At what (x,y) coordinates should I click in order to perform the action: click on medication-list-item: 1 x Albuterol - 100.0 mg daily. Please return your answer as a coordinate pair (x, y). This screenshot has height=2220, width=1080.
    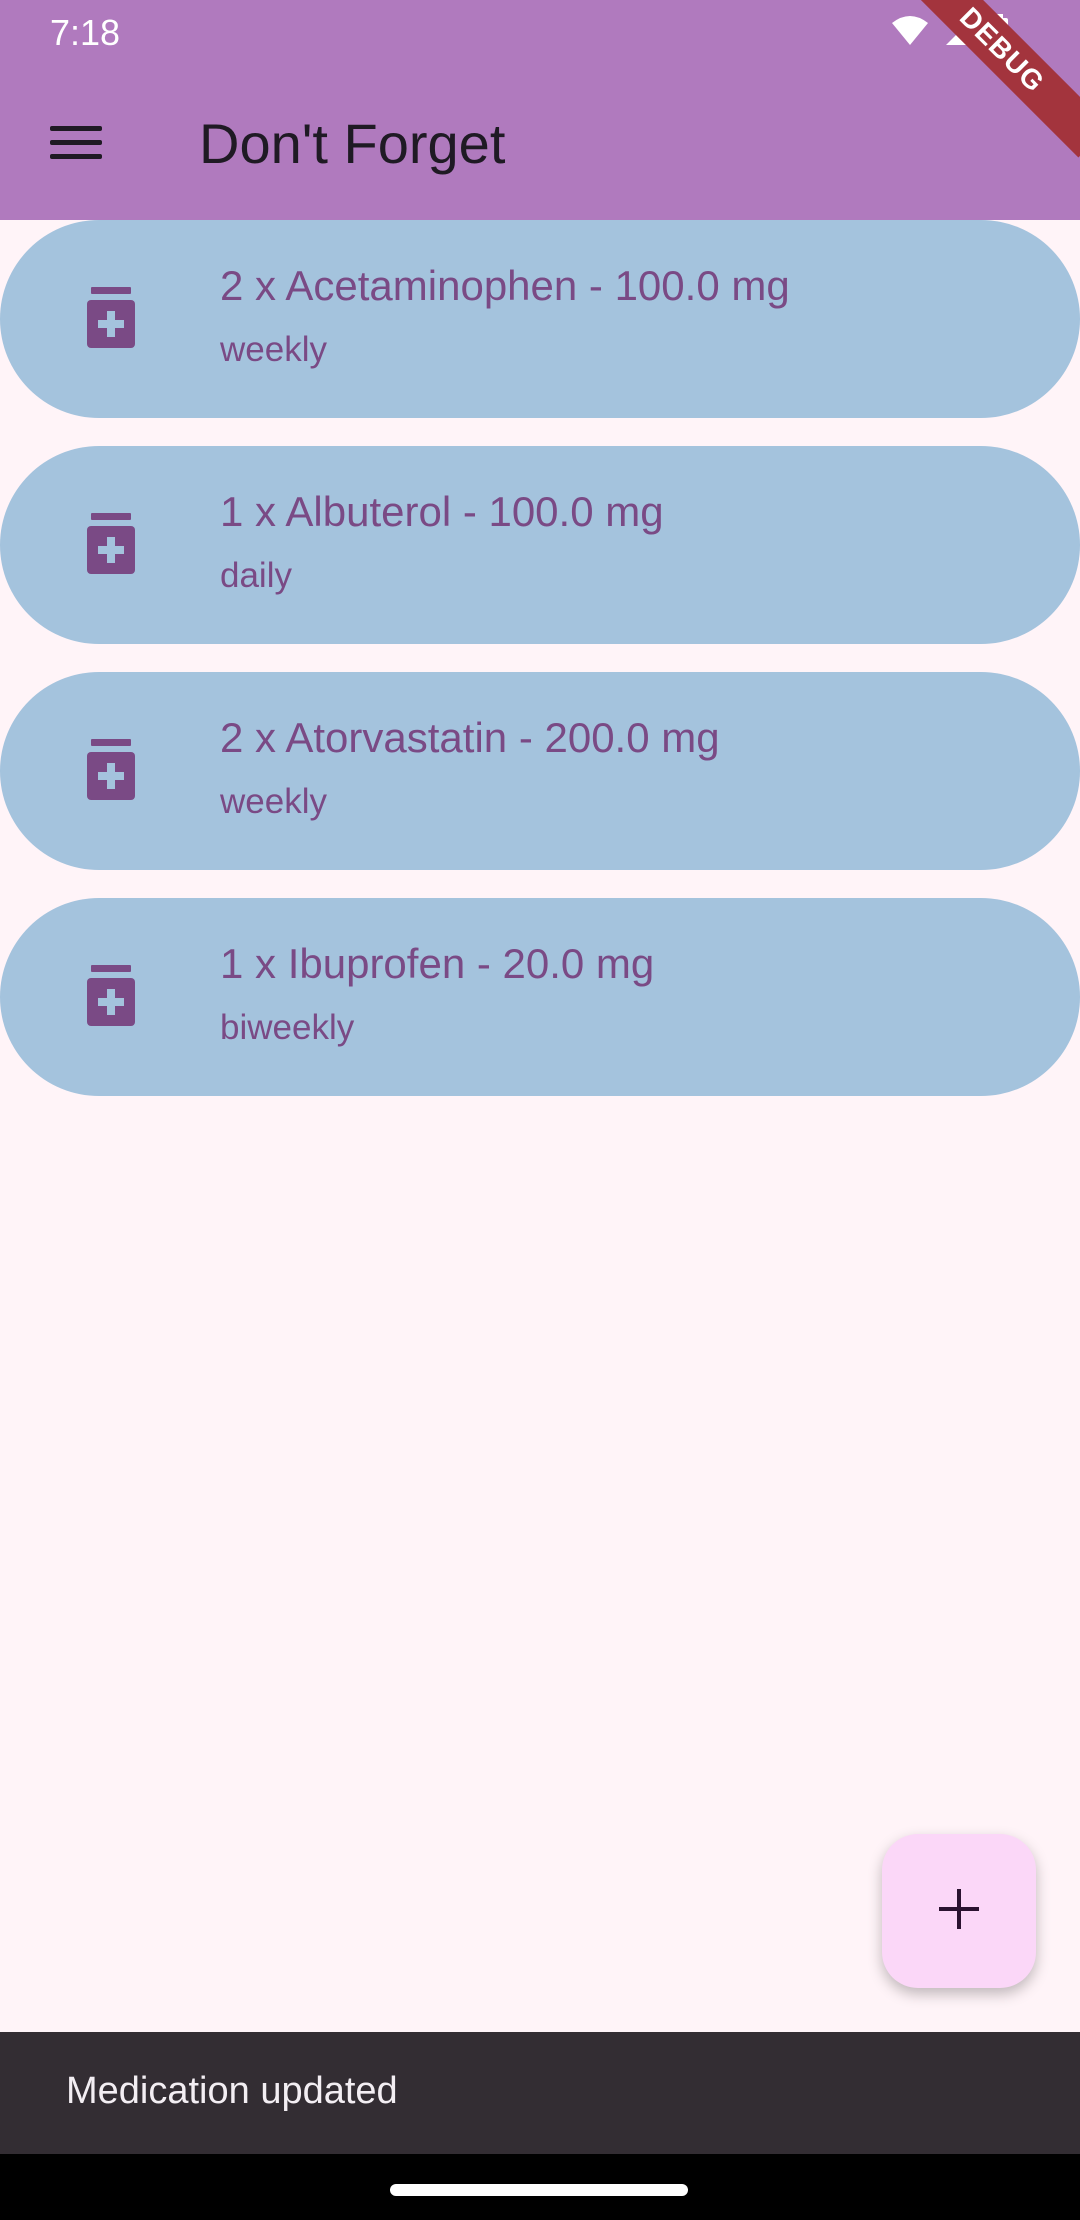
    Looking at the image, I should click on (540, 545).